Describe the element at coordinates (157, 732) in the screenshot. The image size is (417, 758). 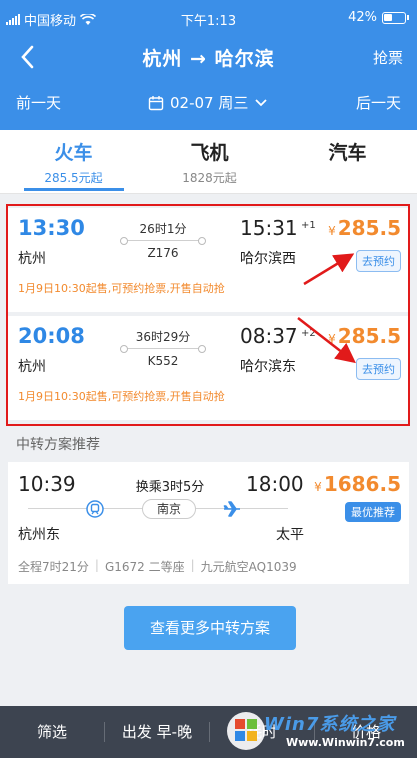
I see `sort-departure-button: 出发 早-晚` at that location.